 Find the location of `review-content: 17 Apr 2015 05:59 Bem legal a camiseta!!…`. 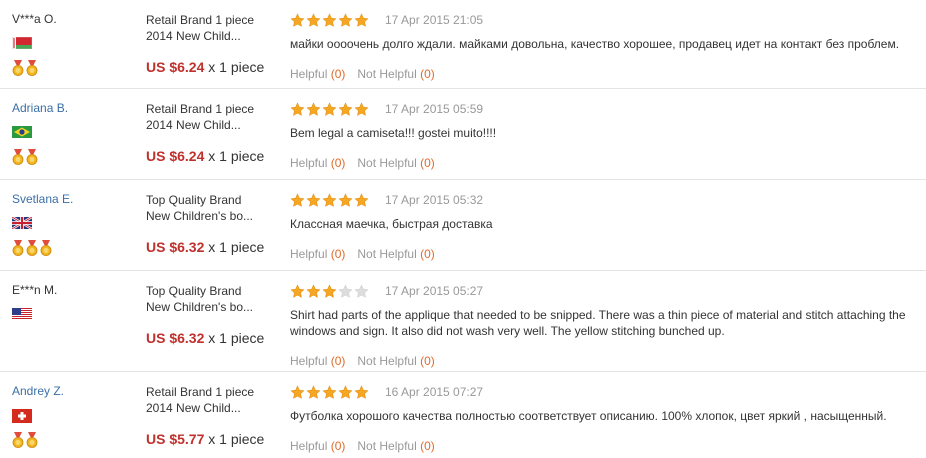

review-content: 17 Apr 2015 05:59 Bem legal a camiseta!!… is located at coordinates (607, 135).